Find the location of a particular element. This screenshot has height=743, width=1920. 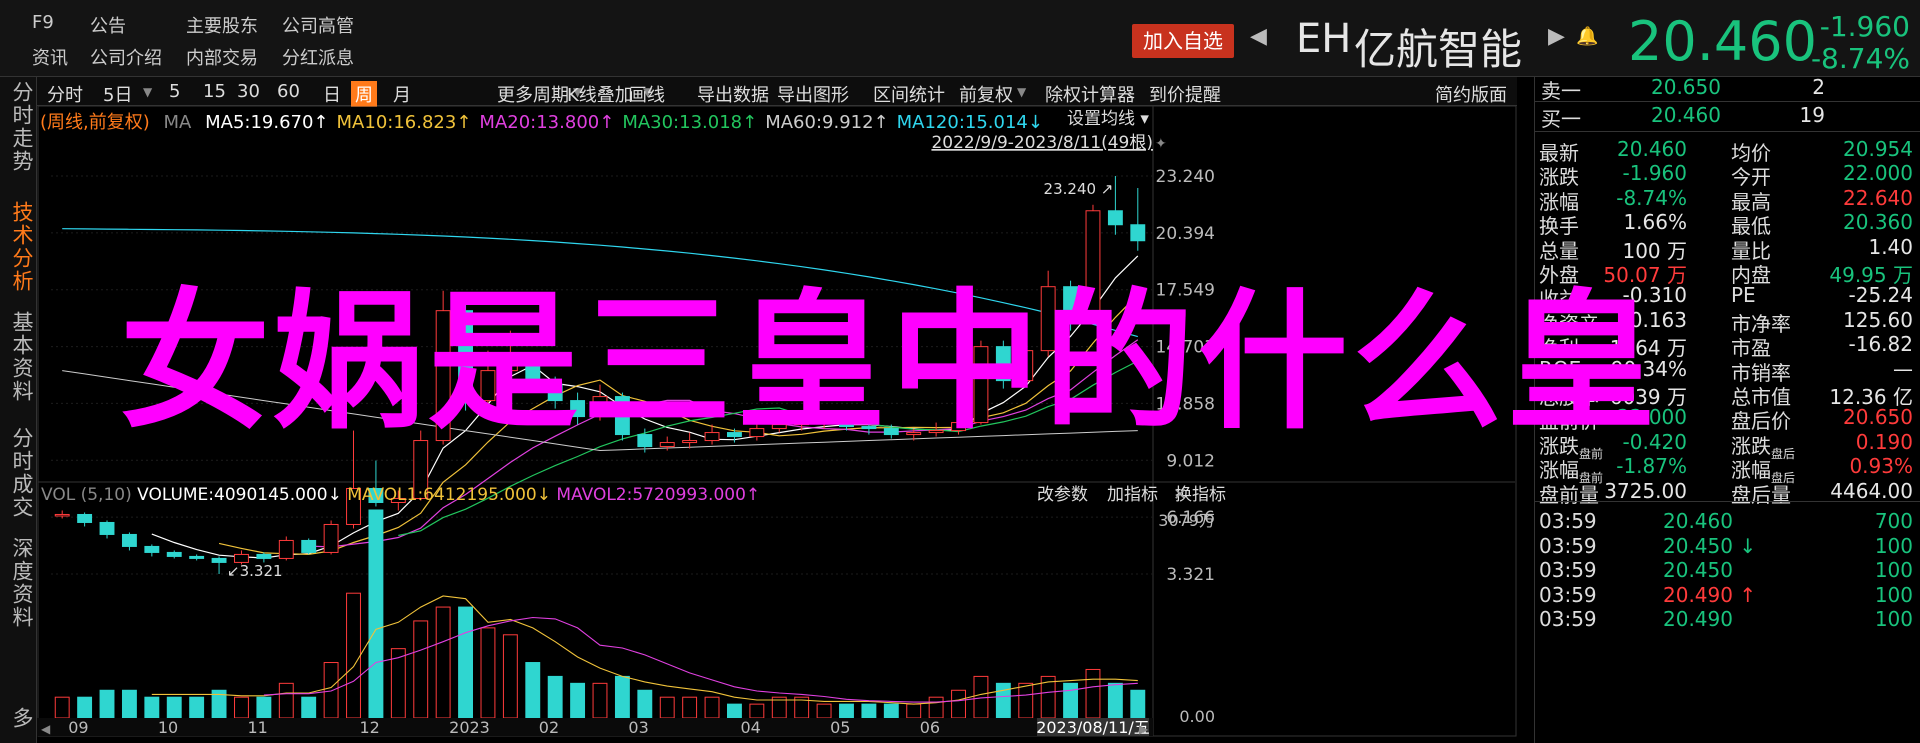

field-label: PE is located at coordinates (1743, 295).